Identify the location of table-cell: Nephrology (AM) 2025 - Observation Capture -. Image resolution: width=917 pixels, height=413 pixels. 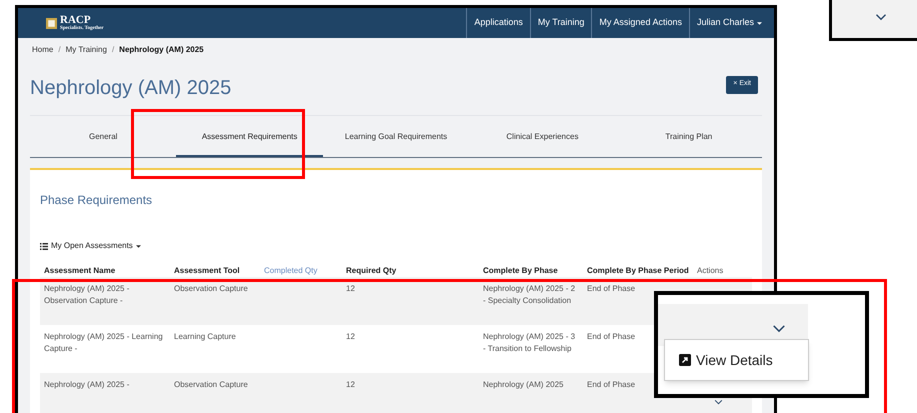
(87, 294).